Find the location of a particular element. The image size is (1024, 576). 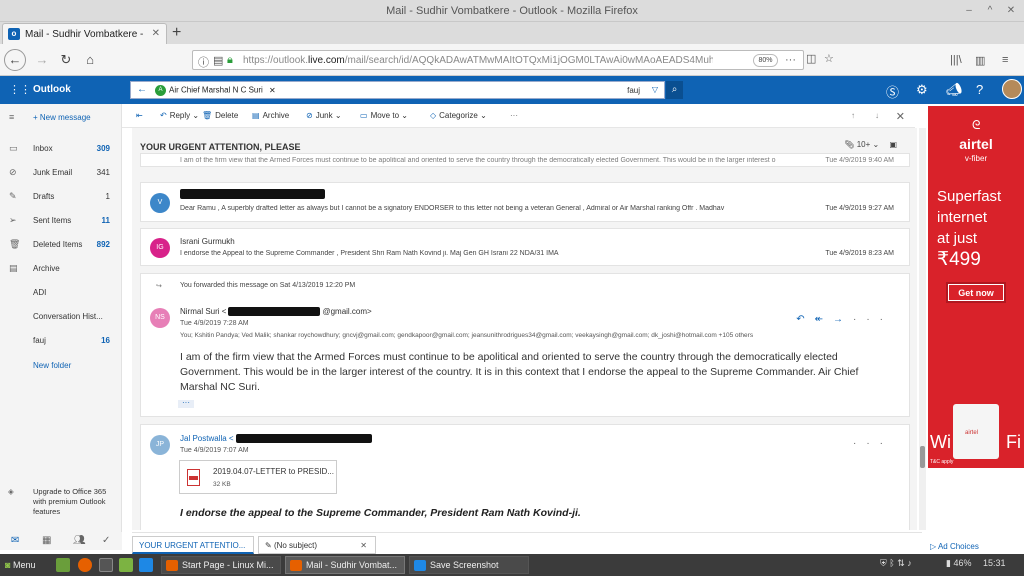

permissions-icon: ▤ is located at coordinates (218, 60).